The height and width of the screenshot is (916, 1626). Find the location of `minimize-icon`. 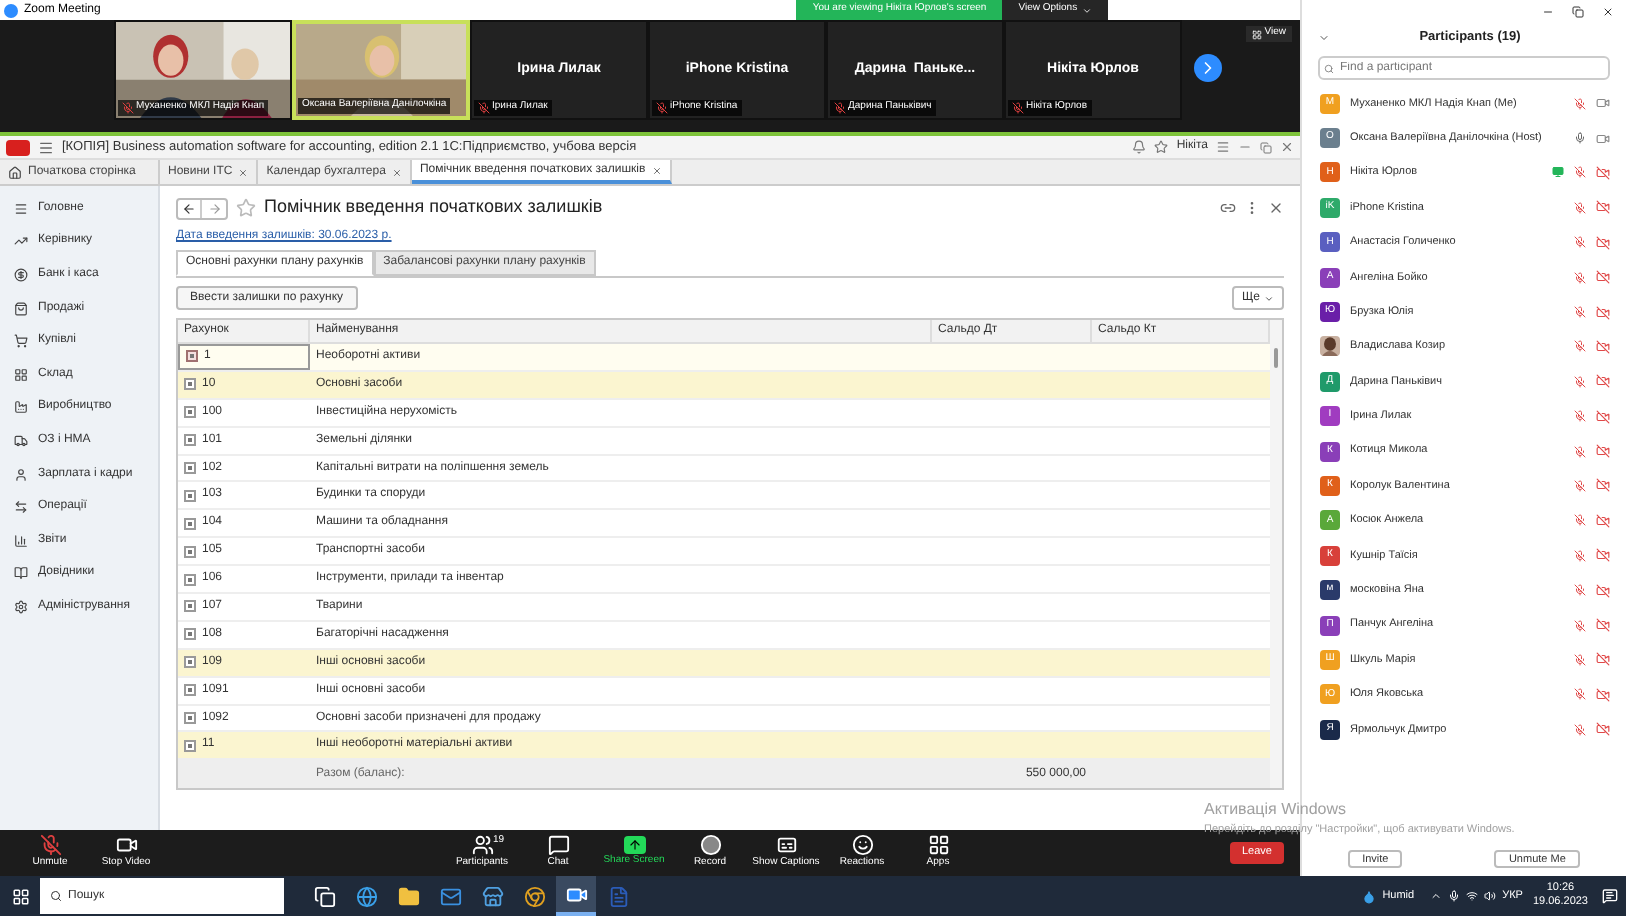

minimize-icon is located at coordinates (1548, 12).